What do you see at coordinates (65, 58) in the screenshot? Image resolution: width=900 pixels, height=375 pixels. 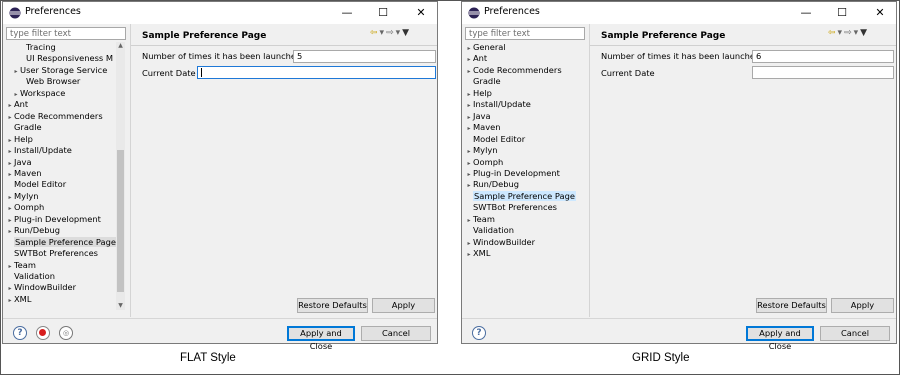 I see `tree-item: UI Responsiveness M` at bounding box center [65, 58].